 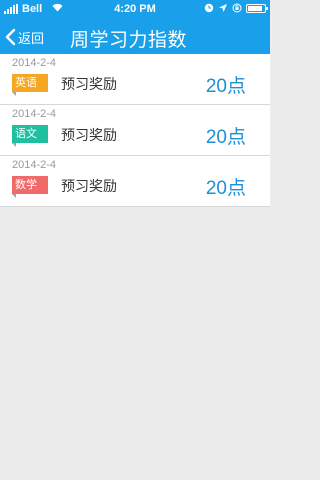 I want to click on chevron-left-icon, so click(x=10, y=37).